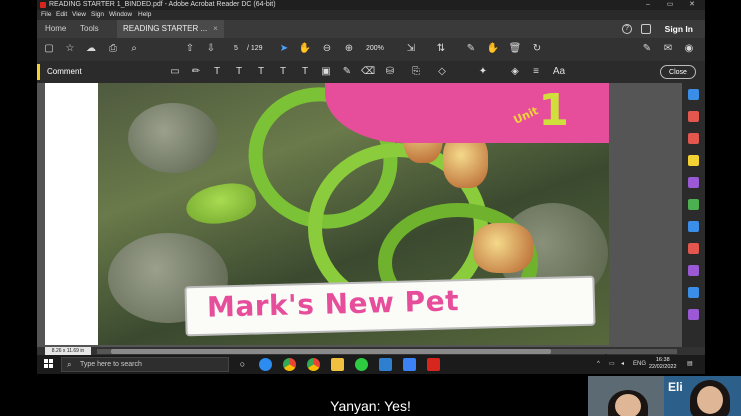  Describe the element at coordinates (55, 29) in the screenshot. I see `tab-home: Home` at that location.